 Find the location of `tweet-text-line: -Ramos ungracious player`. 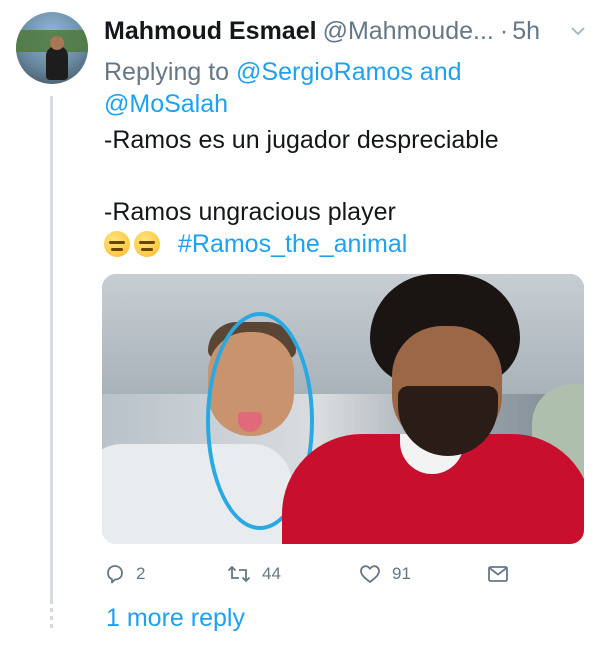

tweet-text-line: -Ramos ungracious player is located at coordinates (250, 212).